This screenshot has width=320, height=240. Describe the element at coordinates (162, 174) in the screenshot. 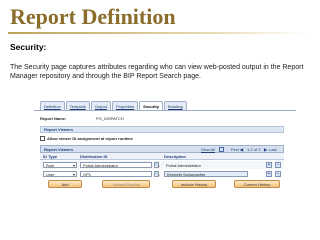

I see `table-row: User ▾ OP1 🔍 Kenneth Schumacher + −` at that location.